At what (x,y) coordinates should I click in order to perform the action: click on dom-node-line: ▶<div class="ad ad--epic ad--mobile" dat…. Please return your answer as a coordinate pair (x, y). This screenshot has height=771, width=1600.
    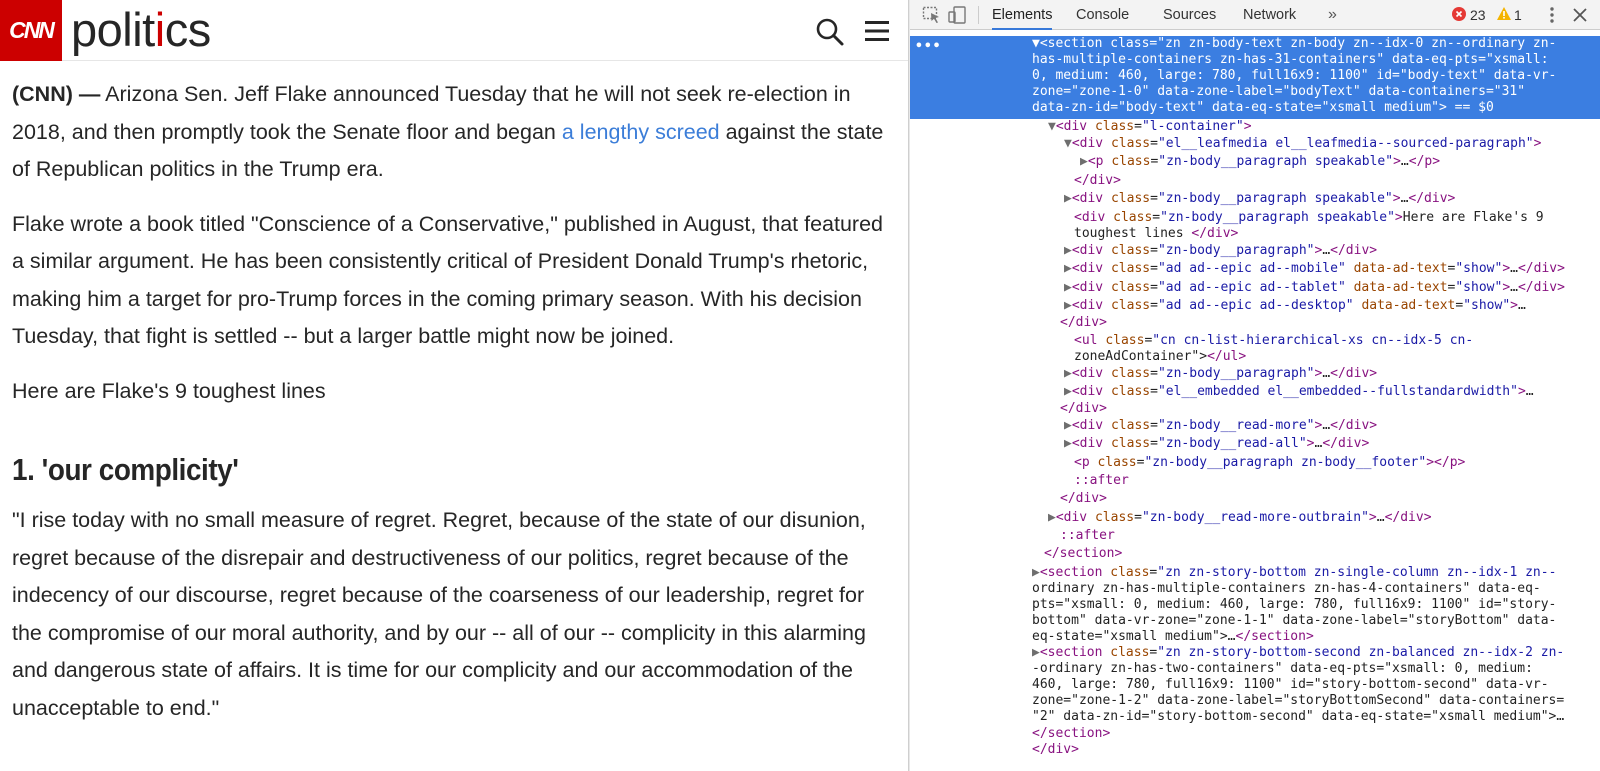
    Looking at the image, I should click on (1314, 269).